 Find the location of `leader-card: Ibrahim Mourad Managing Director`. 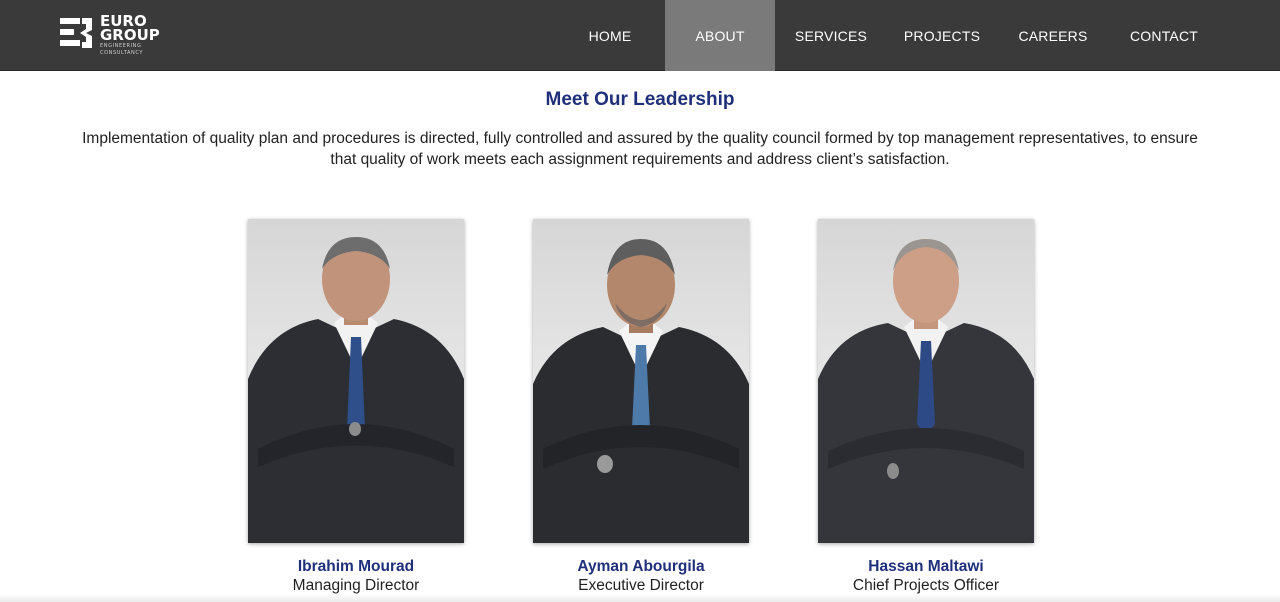

leader-card: Ibrahim Mourad Managing Director is located at coordinates (356, 407).